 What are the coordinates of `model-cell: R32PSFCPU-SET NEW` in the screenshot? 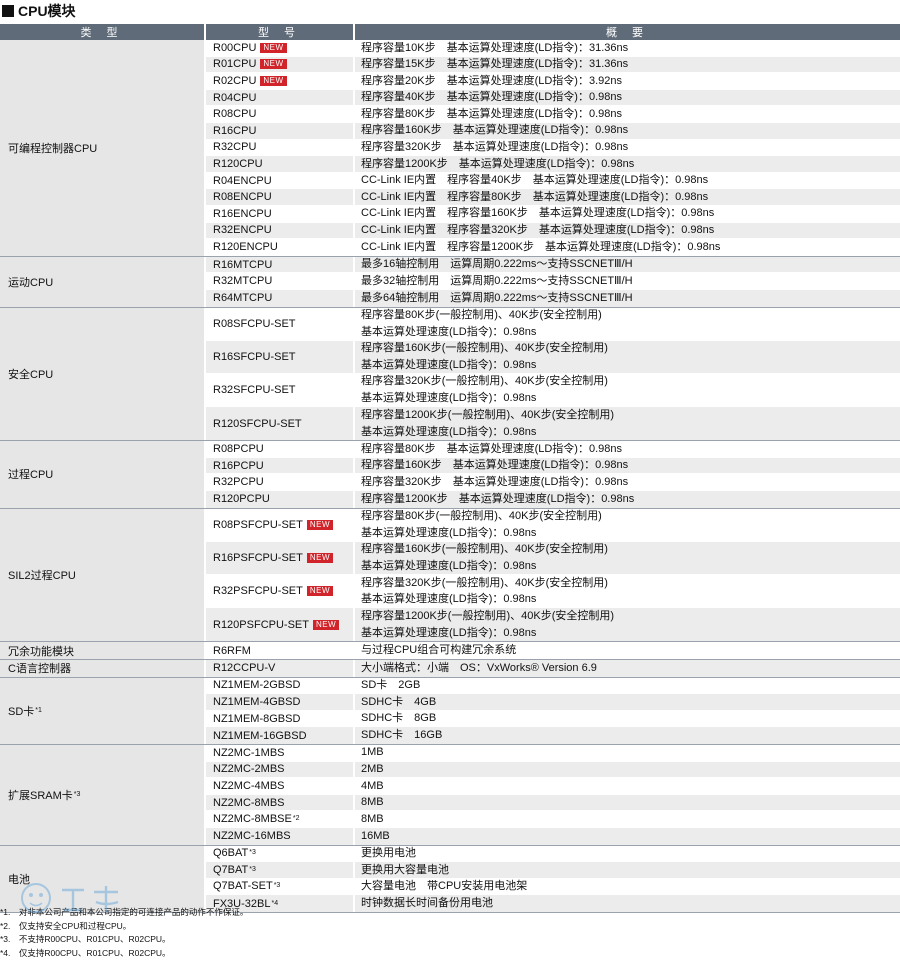 It's located at (280, 591).